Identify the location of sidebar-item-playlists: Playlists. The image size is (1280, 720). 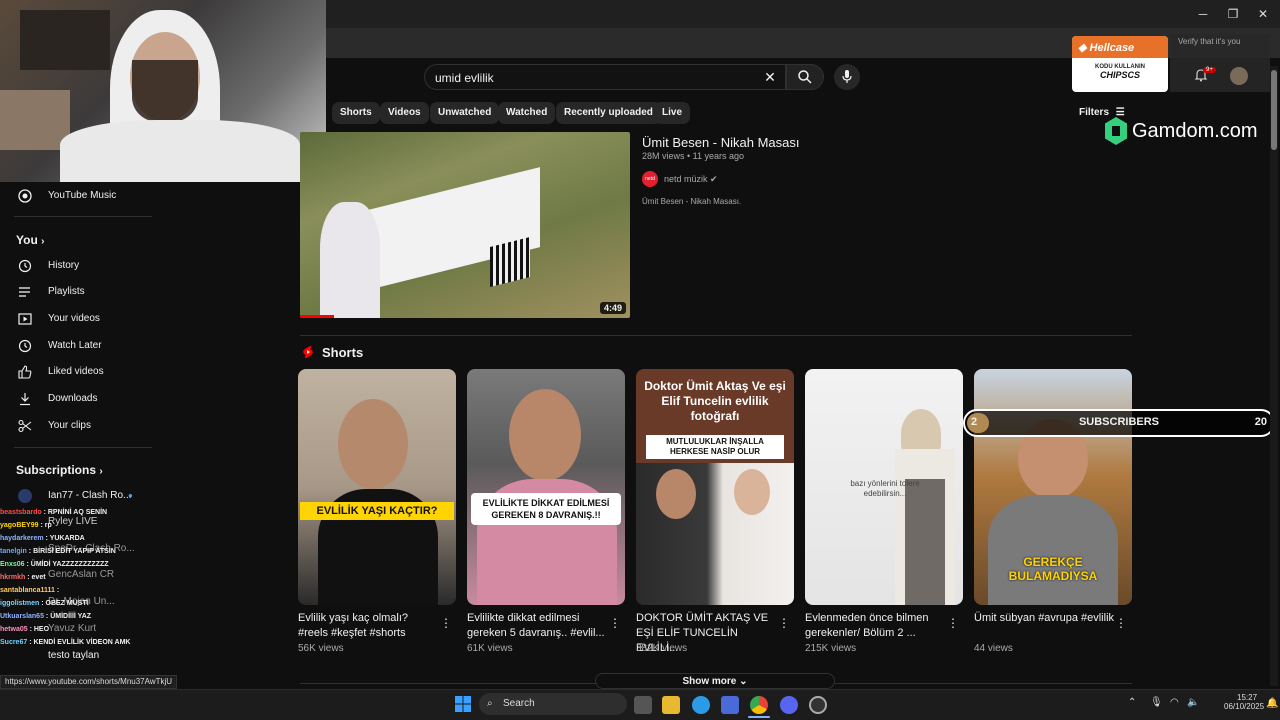
(80, 292).